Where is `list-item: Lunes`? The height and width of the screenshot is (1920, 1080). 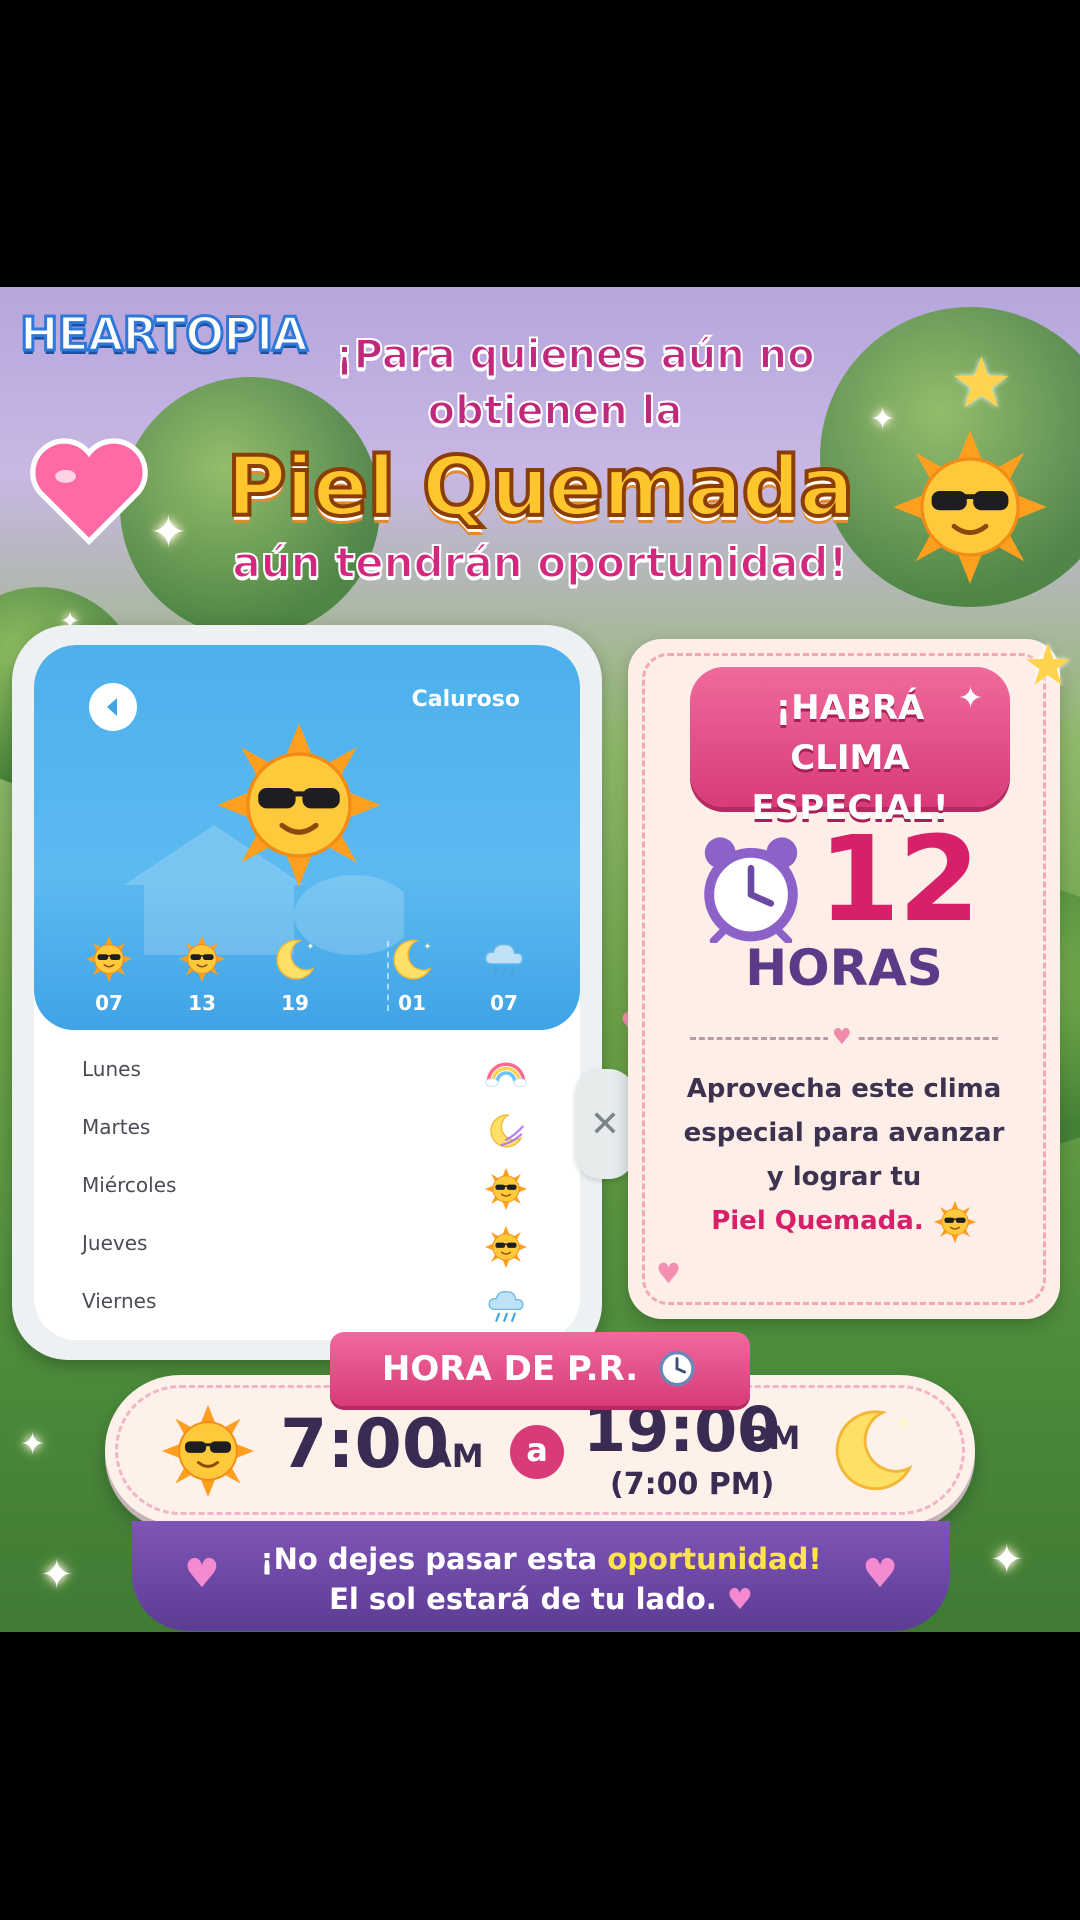
list-item: Lunes is located at coordinates (307, 1072).